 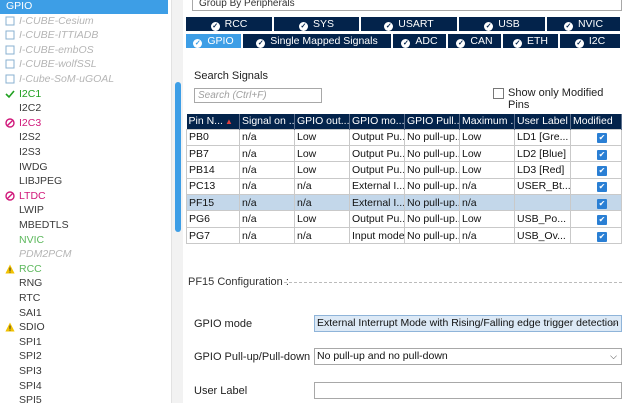 I want to click on tree-item-nvic: NVIC, so click(x=84, y=240).